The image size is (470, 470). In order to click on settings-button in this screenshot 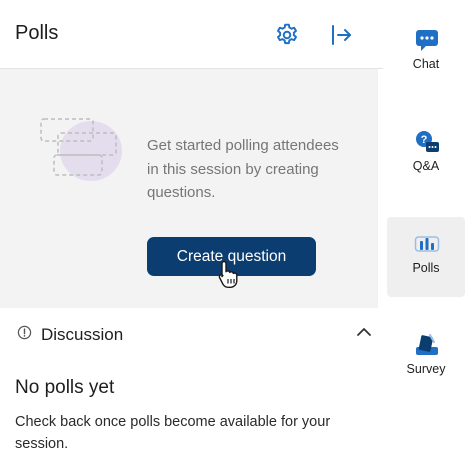, I will do `click(287, 35)`.